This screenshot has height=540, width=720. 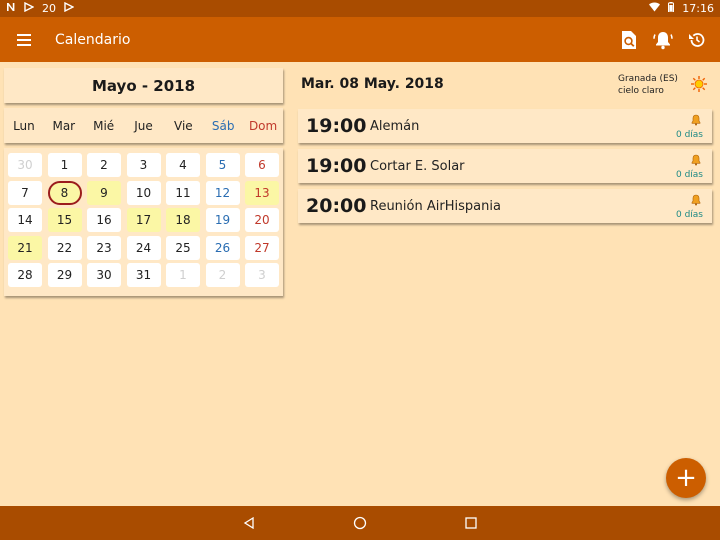 I want to click on weather-info: Granada (ES) cielo claro, so click(x=648, y=85).